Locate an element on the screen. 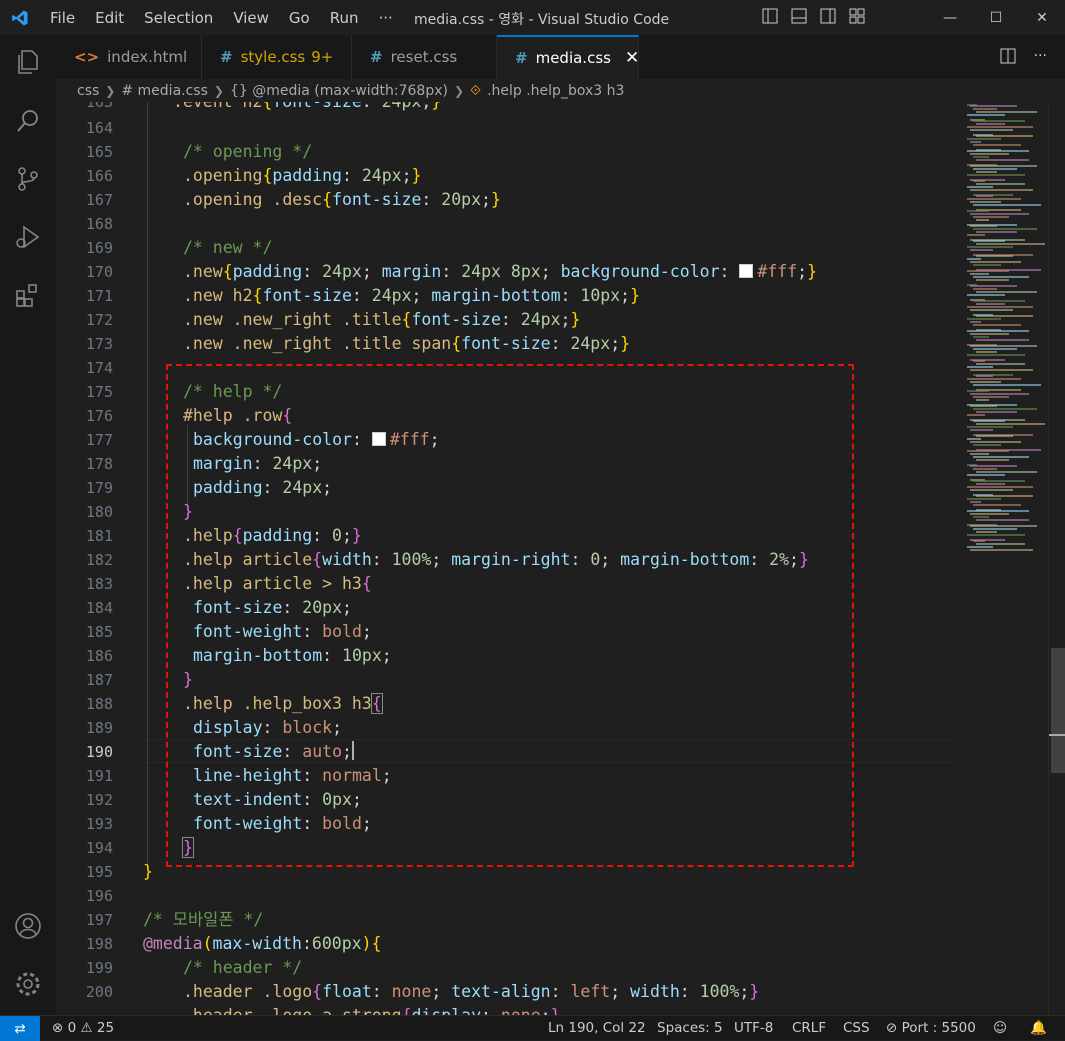 This screenshot has width=1065, height=1041. menu-edit: Edit is located at coordinates (109, 18).